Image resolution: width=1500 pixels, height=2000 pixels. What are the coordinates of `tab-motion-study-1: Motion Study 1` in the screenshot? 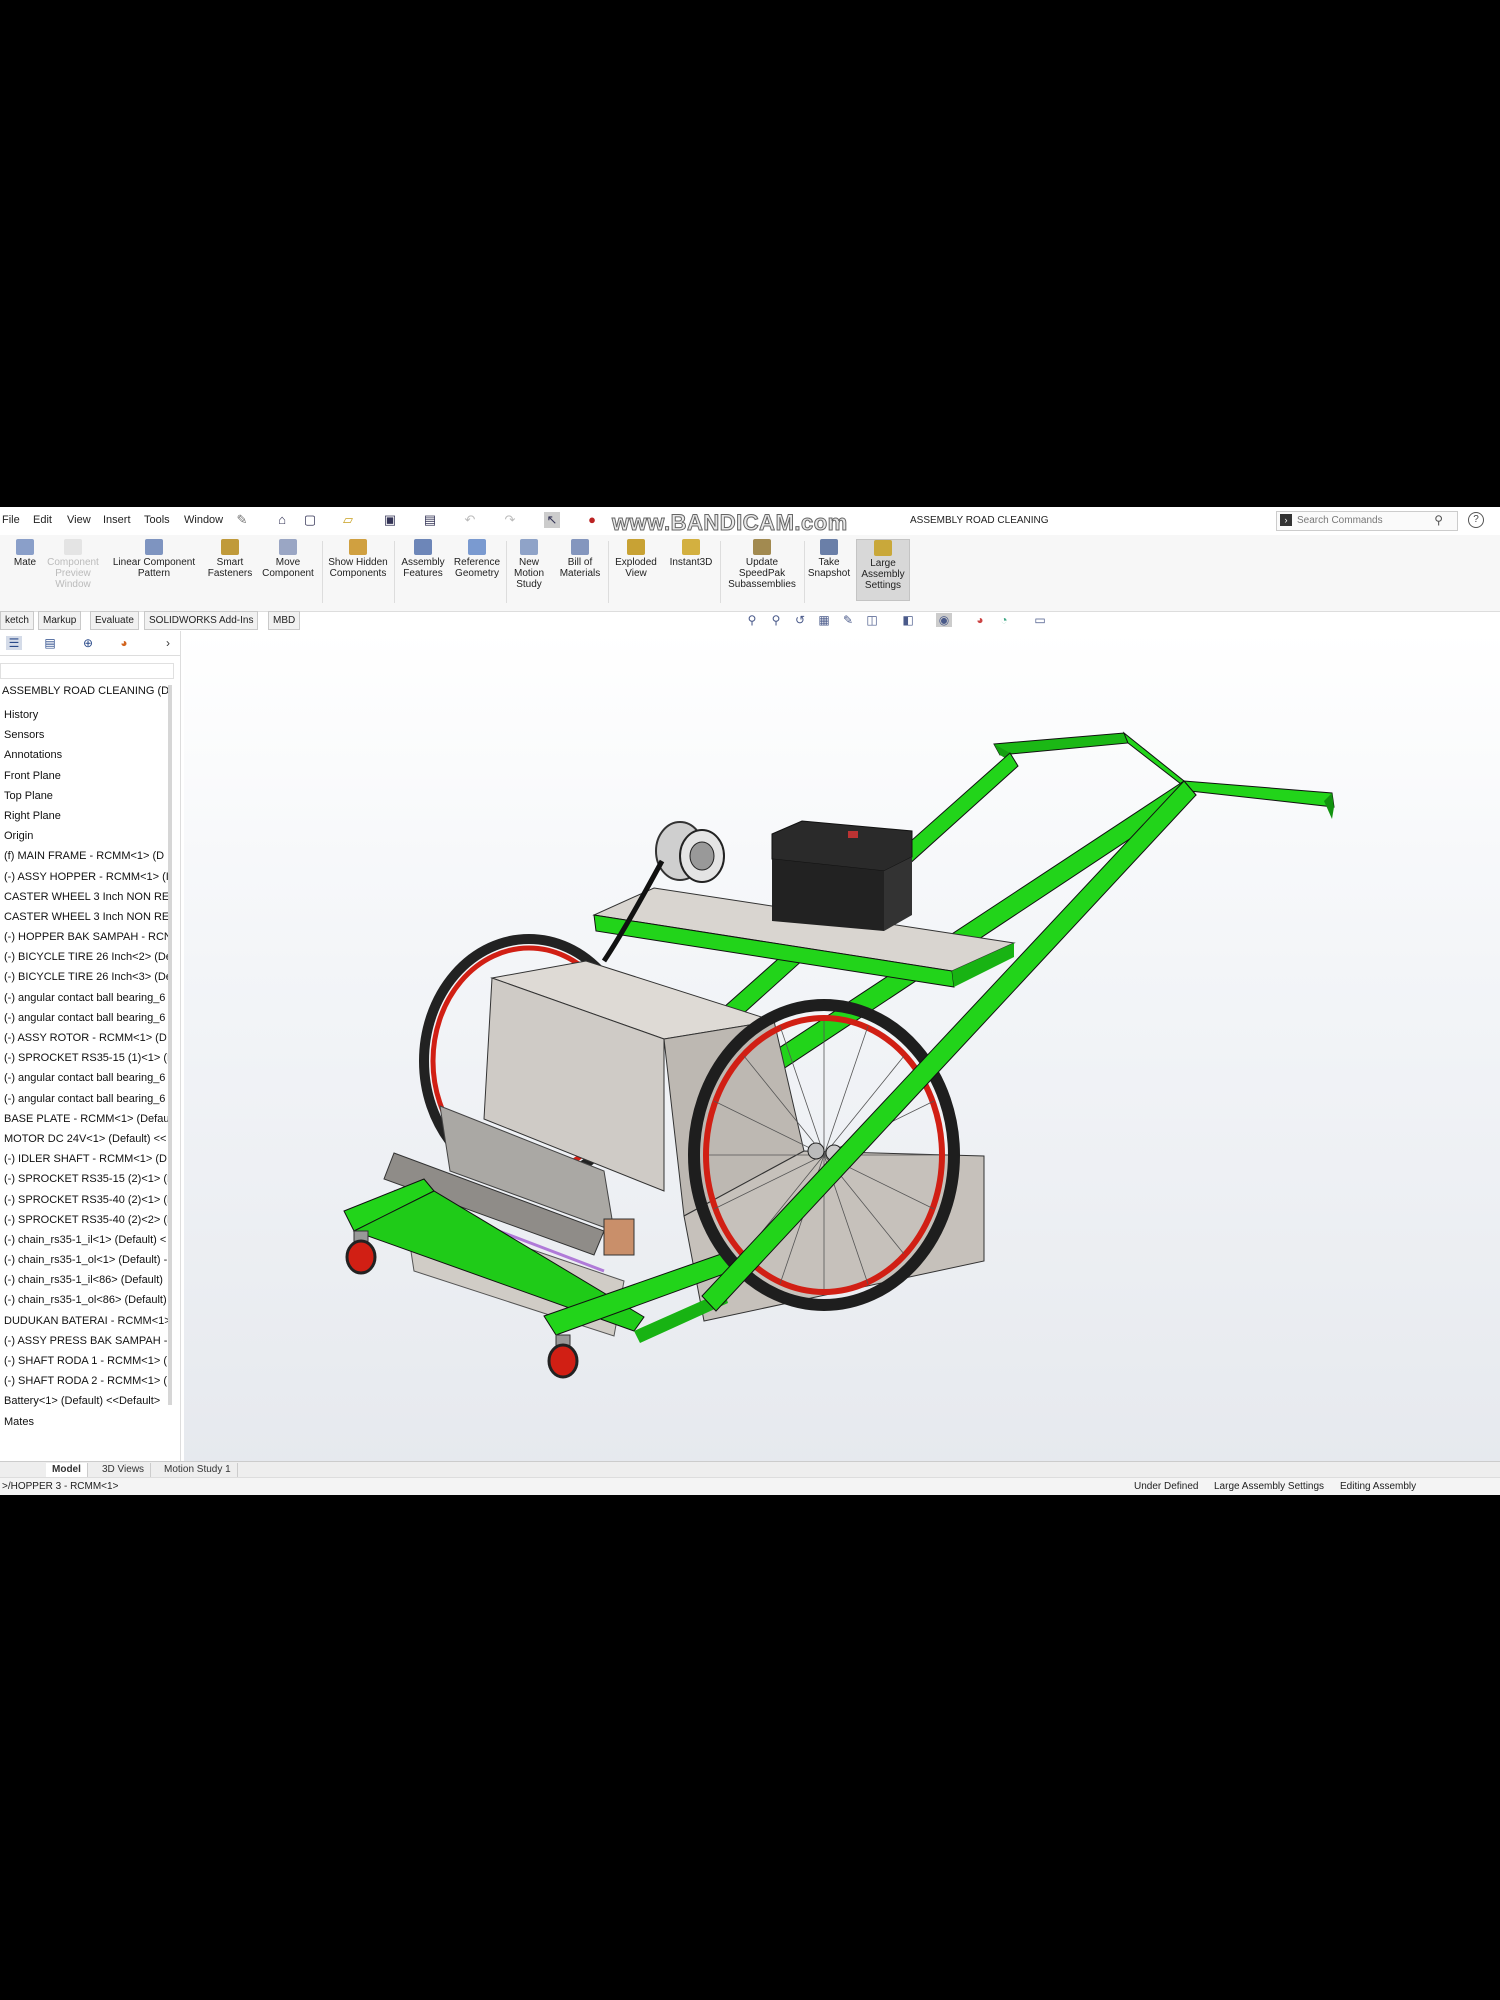 It's located at (198, 1470).